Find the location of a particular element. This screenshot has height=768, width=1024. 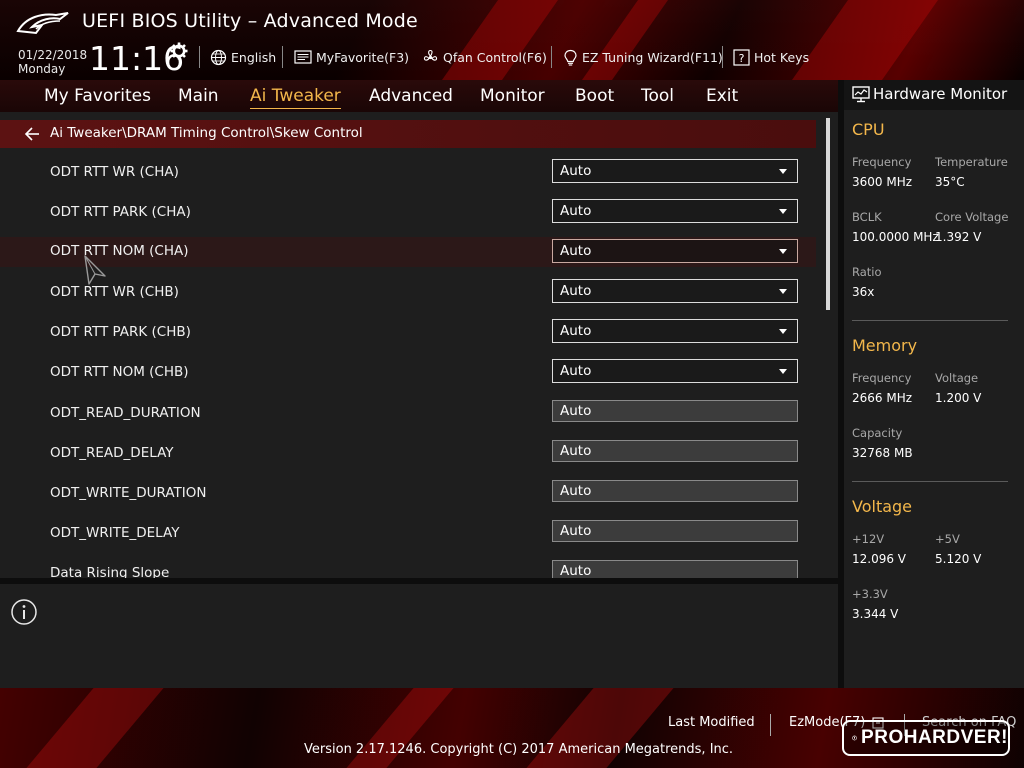

setting-row-odt-rtt-nom-chb: ODT RTT NOM (CHB) Auto is located at coordinates (408, 373).